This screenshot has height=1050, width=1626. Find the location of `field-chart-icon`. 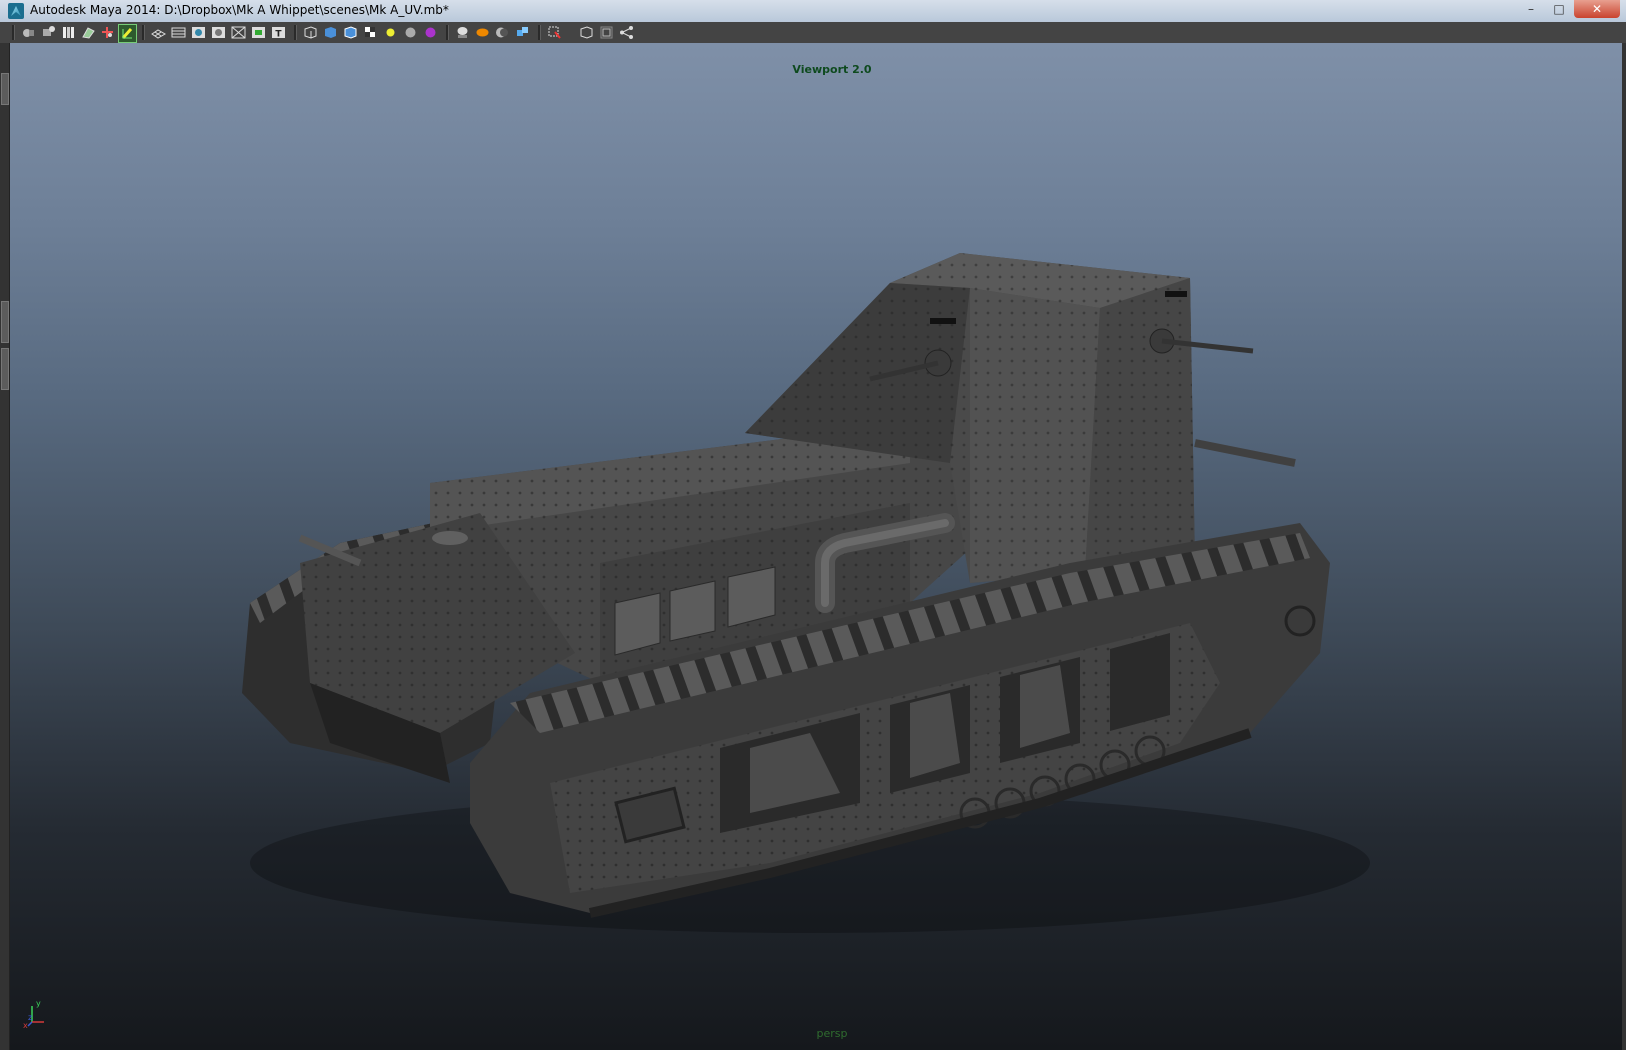

field-chart-icon is located at coordinates (238, 32).